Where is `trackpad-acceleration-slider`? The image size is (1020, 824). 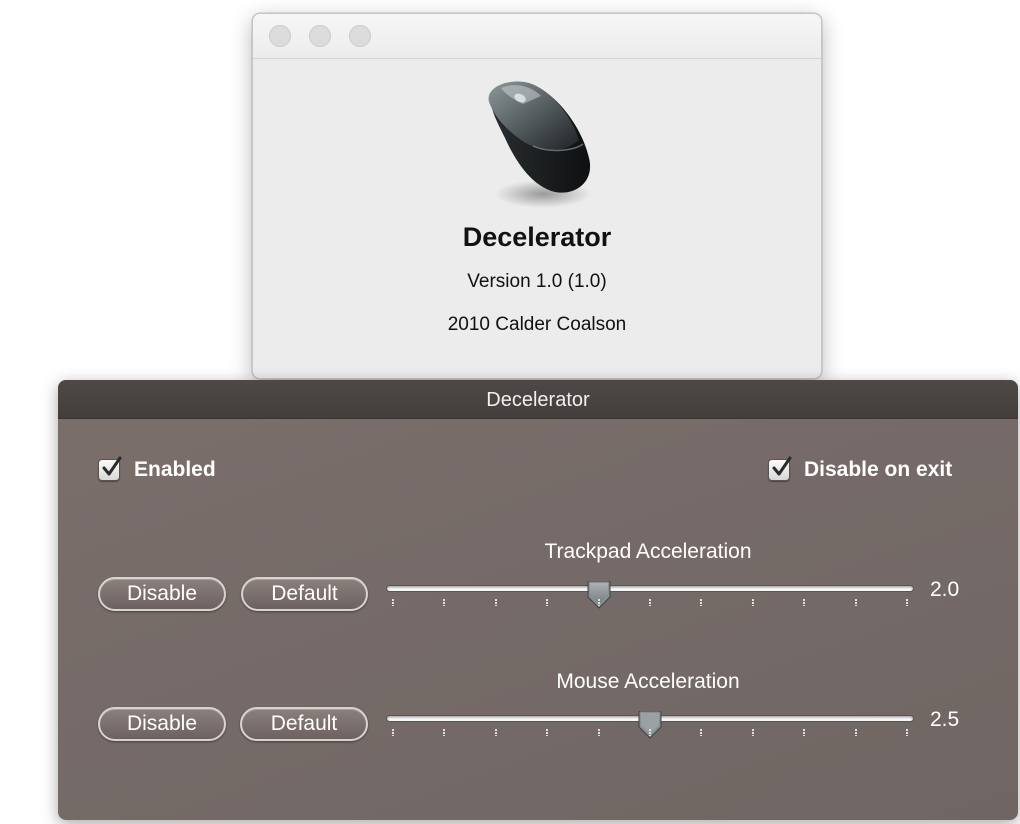
trackpad-acceleration-slider is located at coordinates (650, 600).